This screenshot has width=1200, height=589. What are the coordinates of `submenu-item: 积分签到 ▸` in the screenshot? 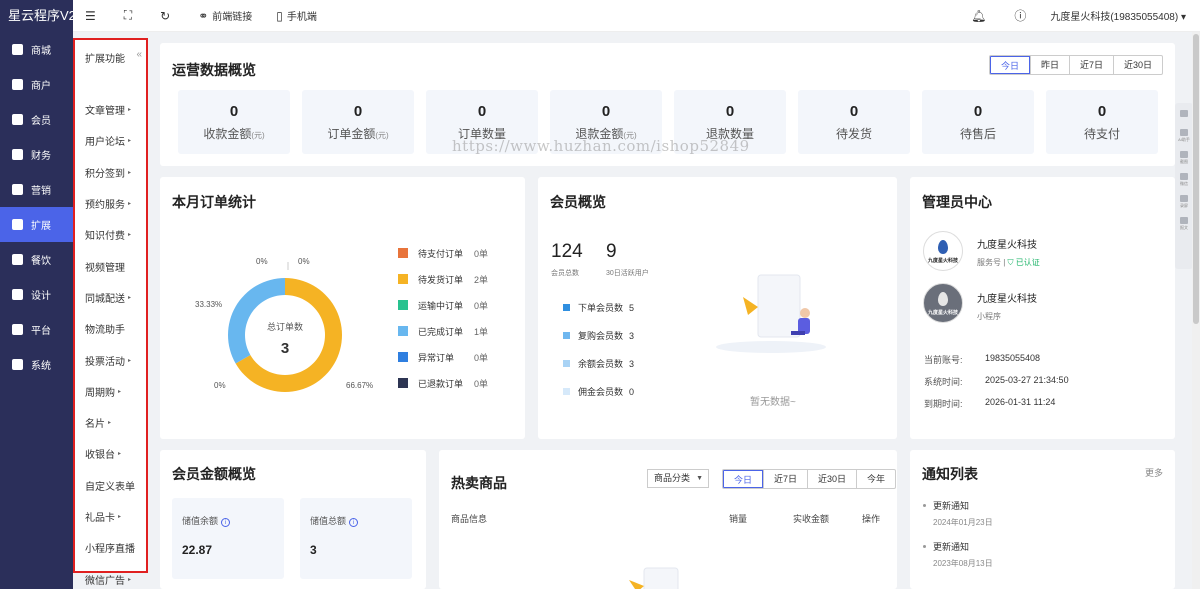 It's located at (110, 172).